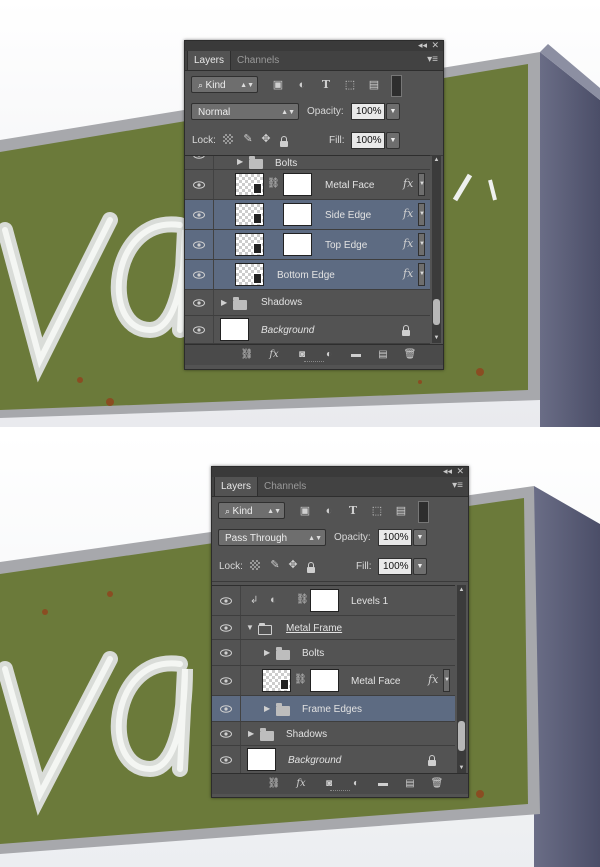 The width and height of the screenshot is (600, 867). I want to click on blend-mode-select: Pass Through ▲▼, so click(272, 537).